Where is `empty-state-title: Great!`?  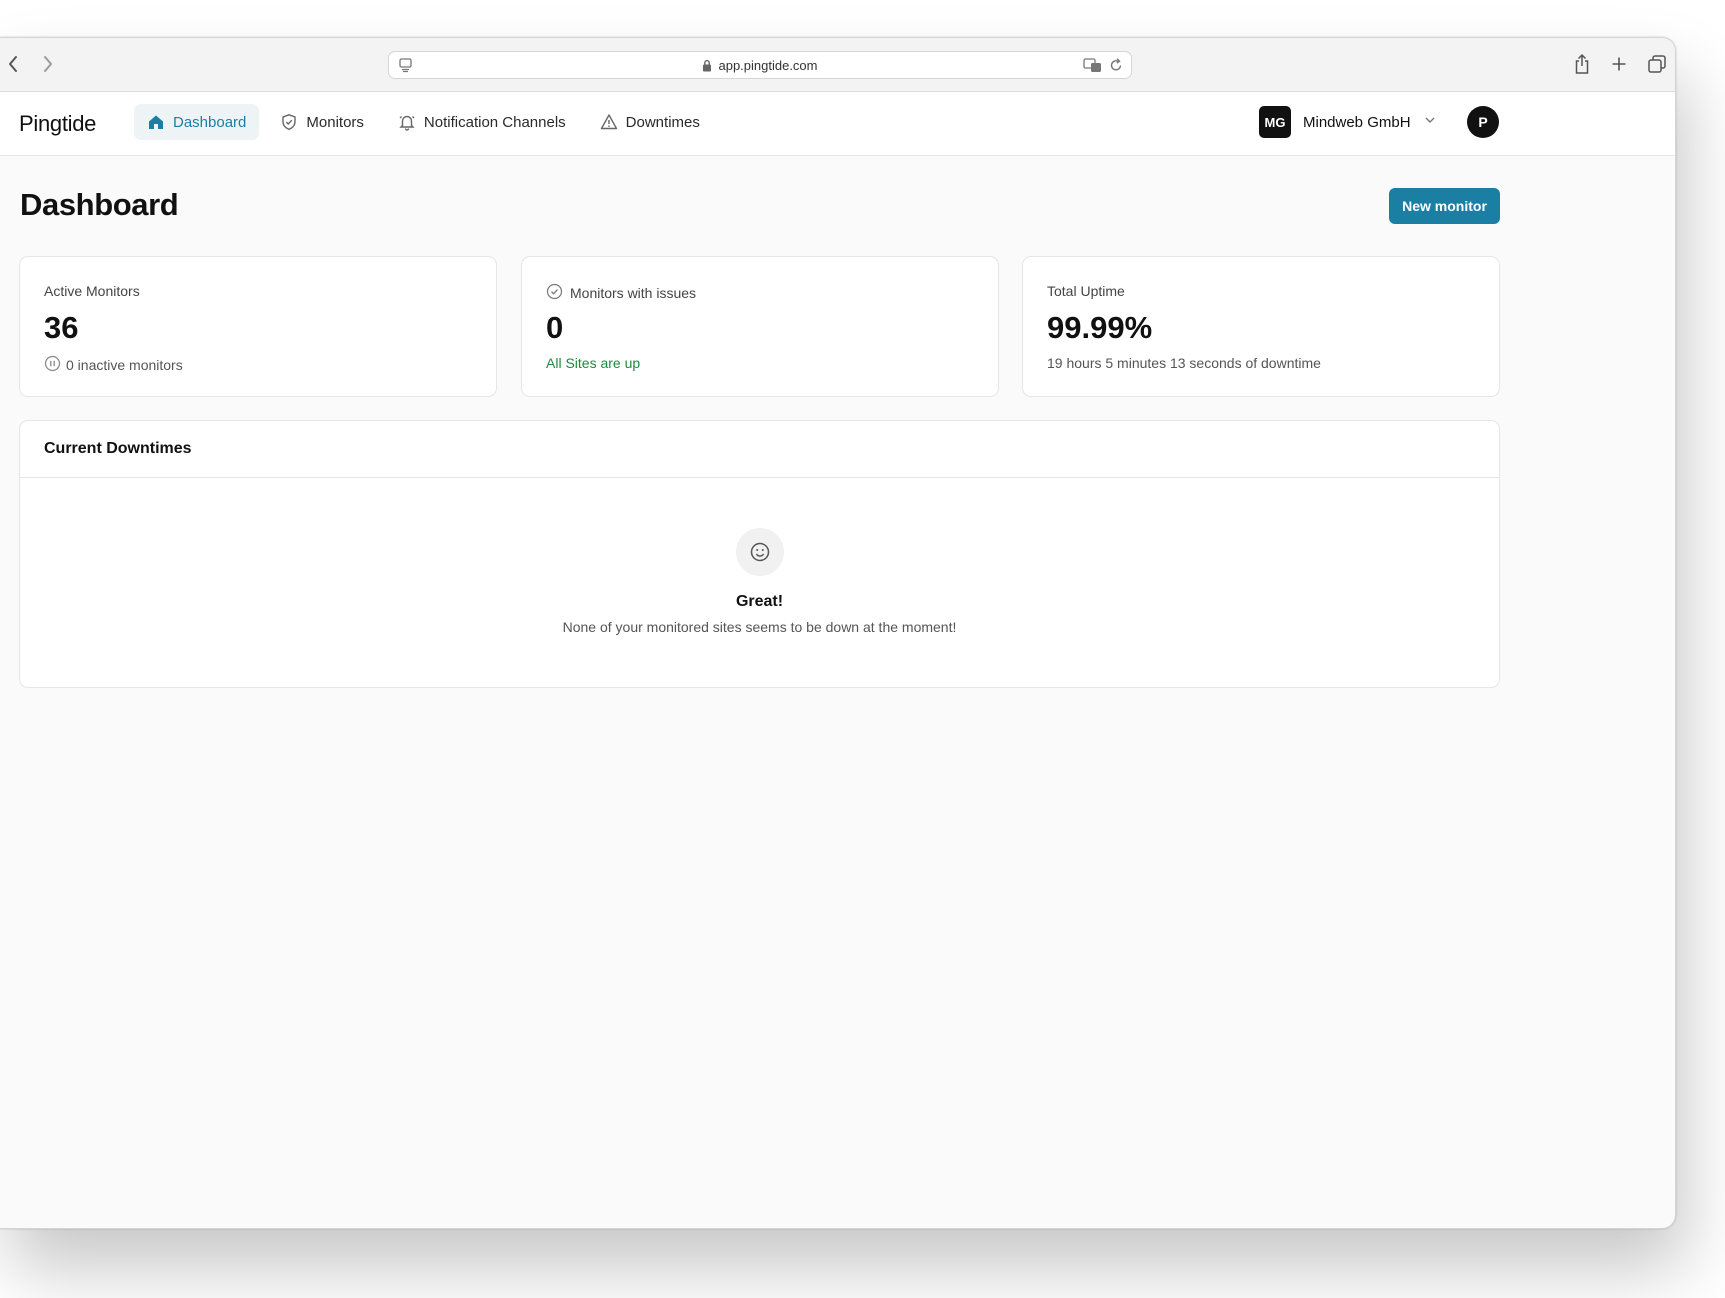
empty-state-title: Great! is located at coordinates (759, 601).